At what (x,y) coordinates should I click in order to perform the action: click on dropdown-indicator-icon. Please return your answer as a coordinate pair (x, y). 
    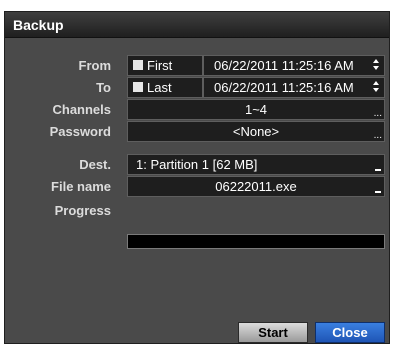
    Looking at the image, I should click on (378, 170).